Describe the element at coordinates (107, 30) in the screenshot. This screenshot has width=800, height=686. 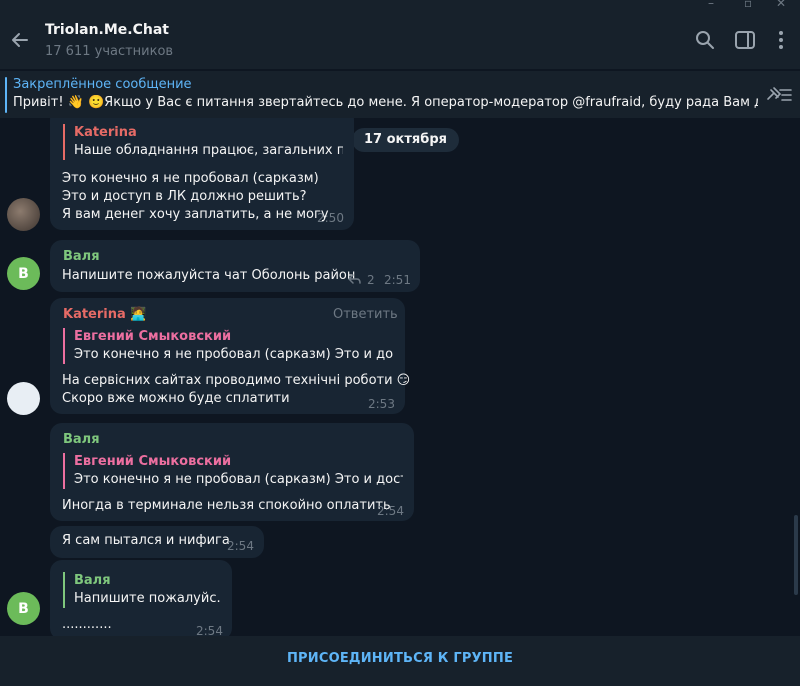
I see `chat-title: Triolan.Me.Chat` at that location.